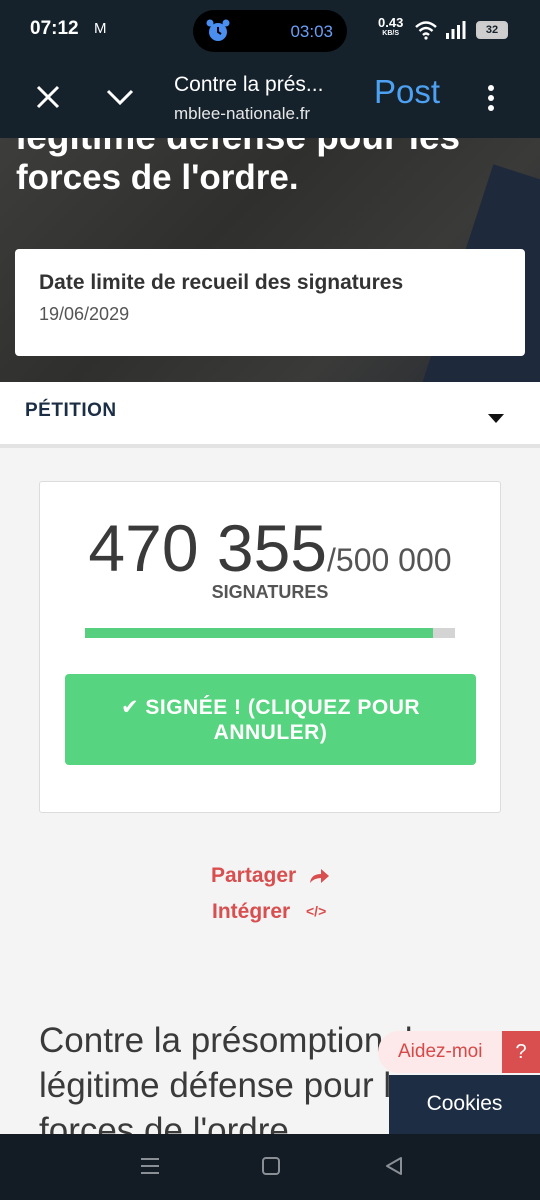 This screenshot has width=540, height=1200. Describe the element at coordinates (394, 1168) in the screenshot. I see `back-icon` at that location.